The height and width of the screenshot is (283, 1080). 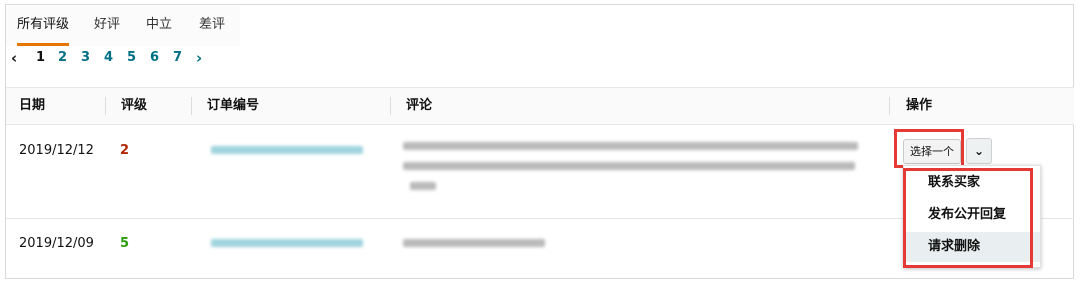 I want to click on action-dropdown-menu: 联系买家 发布公开回复 请求删除, so click(x=972, y=216).